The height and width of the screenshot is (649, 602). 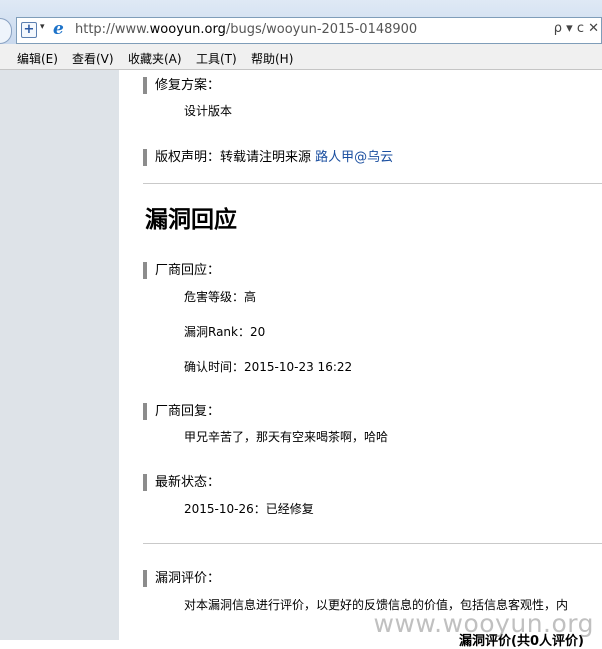 What do you see at coordinates (181, 270) in the screenshot?
I see `vendor-response-label: 厂商回应：` at bounding box center [181, 270].